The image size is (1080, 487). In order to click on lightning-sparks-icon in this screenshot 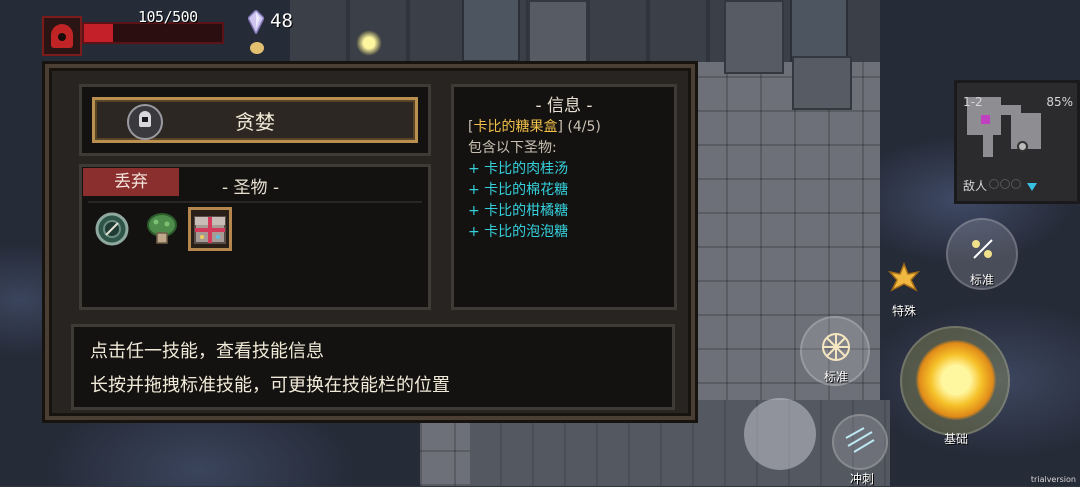, I will do `click(982, 249)`.